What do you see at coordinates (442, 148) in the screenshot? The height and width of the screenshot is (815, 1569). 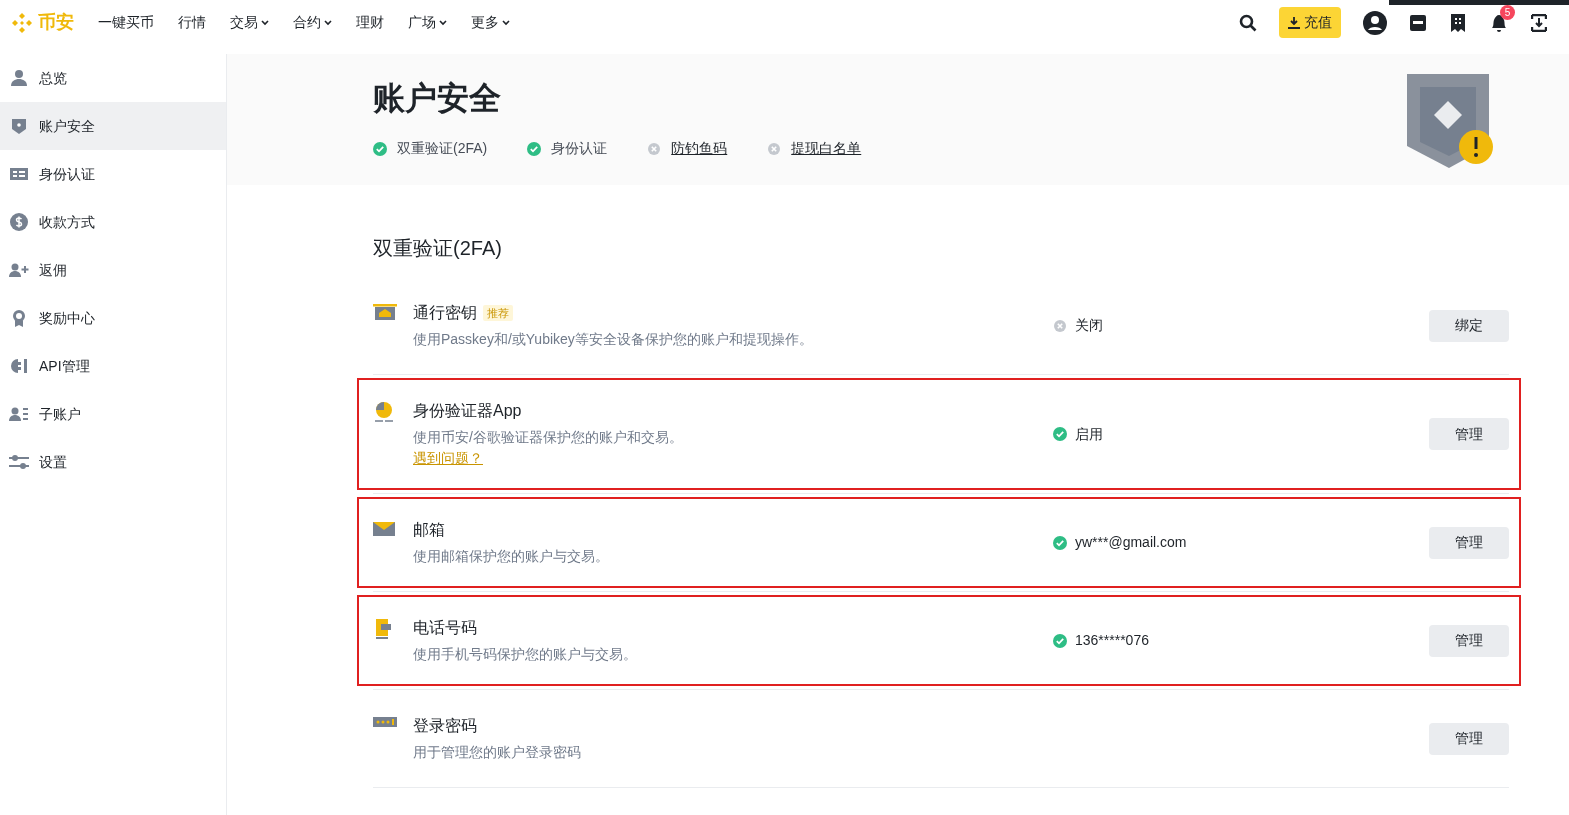 I see `check-label: 双重验证(2FA)` at bounding box center [442, 148].